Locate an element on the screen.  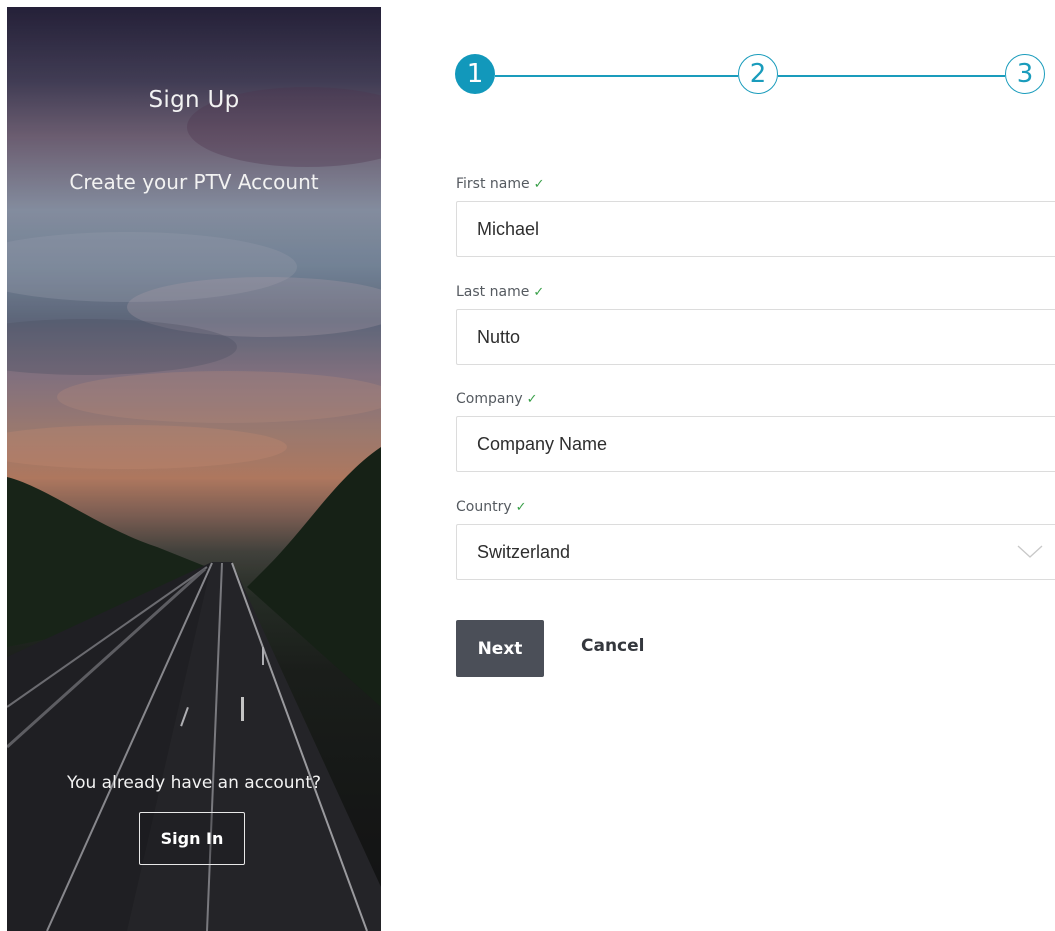
company-field is located at coordinates (755, 444).